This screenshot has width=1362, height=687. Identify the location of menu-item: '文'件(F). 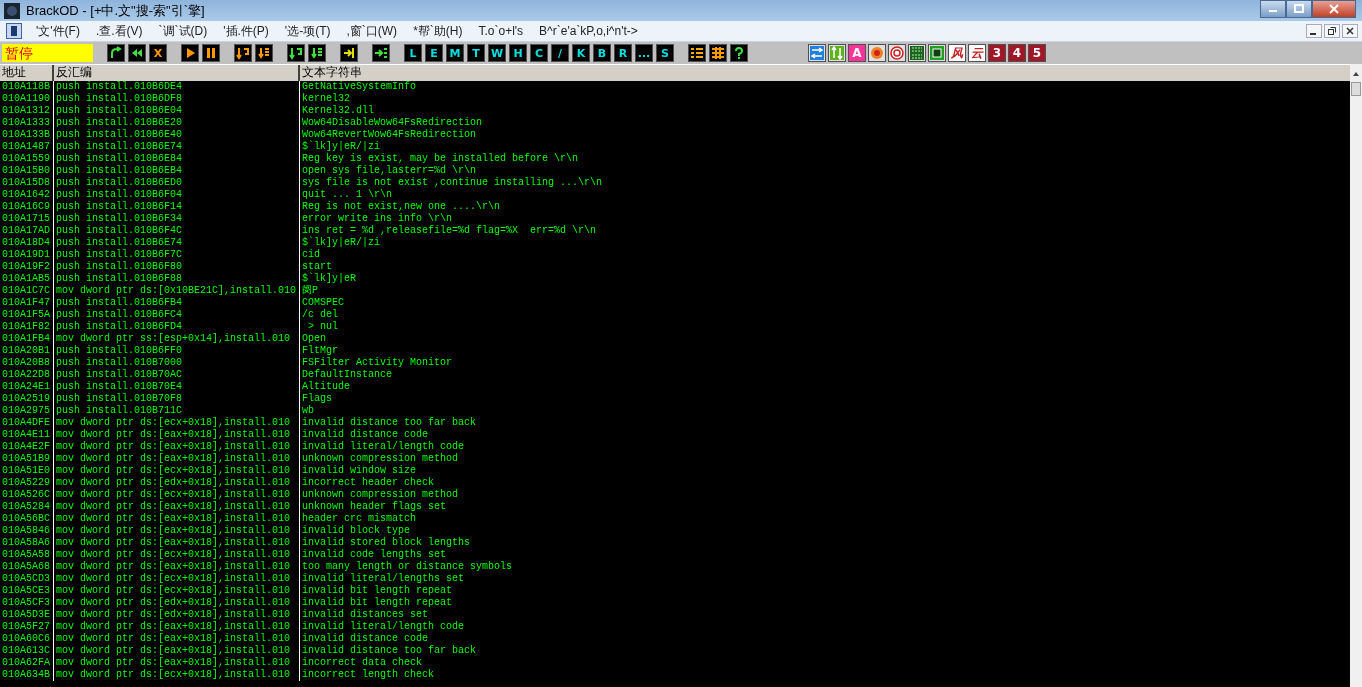
(58, 31).